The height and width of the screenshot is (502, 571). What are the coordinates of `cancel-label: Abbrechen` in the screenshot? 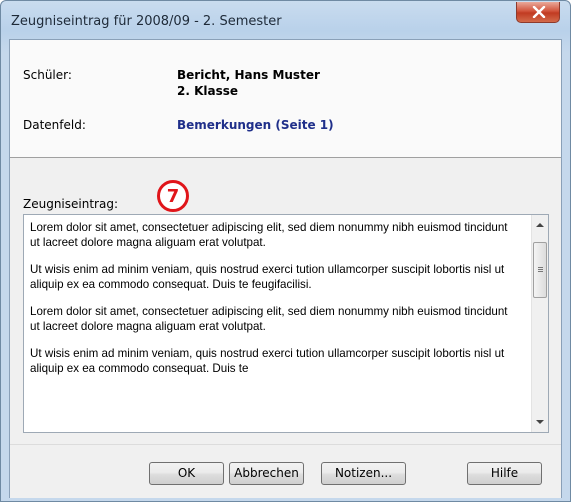 It's located at (266, 473).